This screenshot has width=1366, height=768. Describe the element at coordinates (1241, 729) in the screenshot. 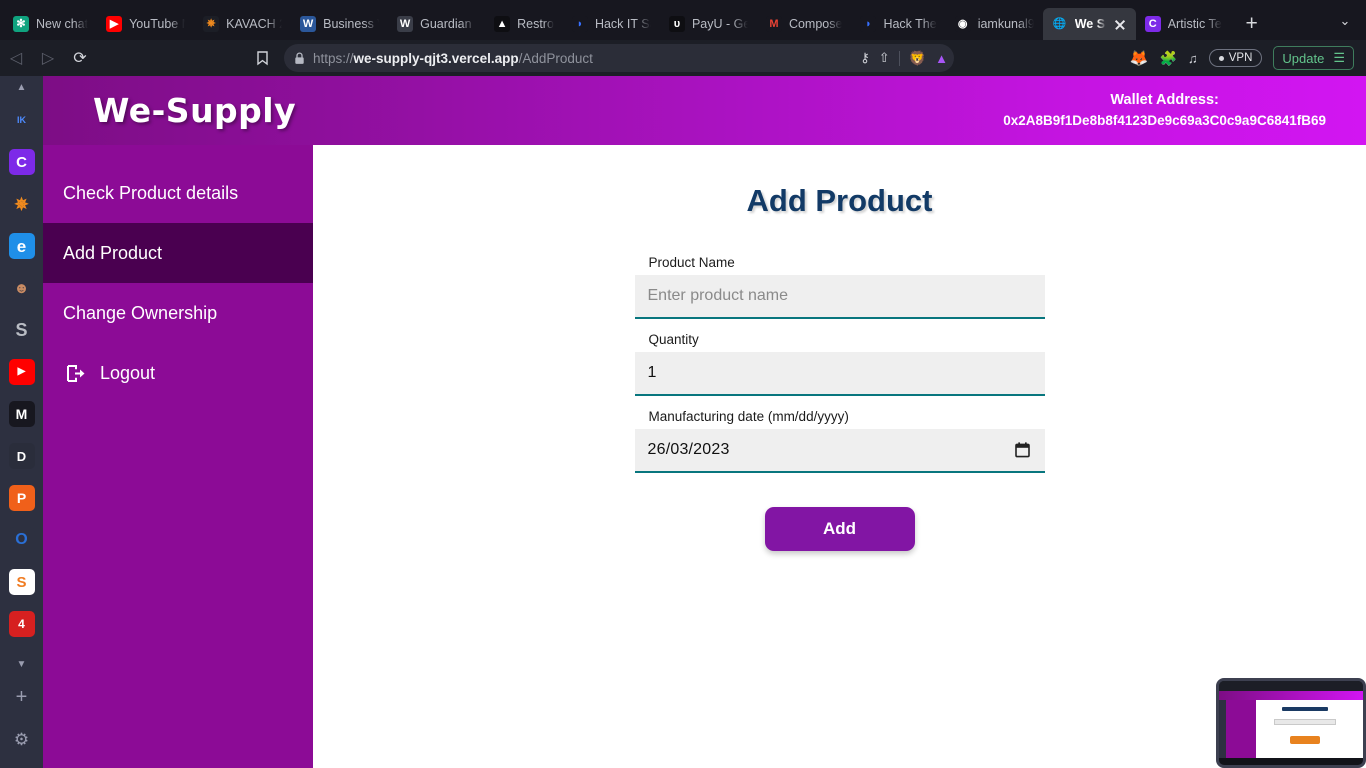

I see `preview-sidebar` at that location.